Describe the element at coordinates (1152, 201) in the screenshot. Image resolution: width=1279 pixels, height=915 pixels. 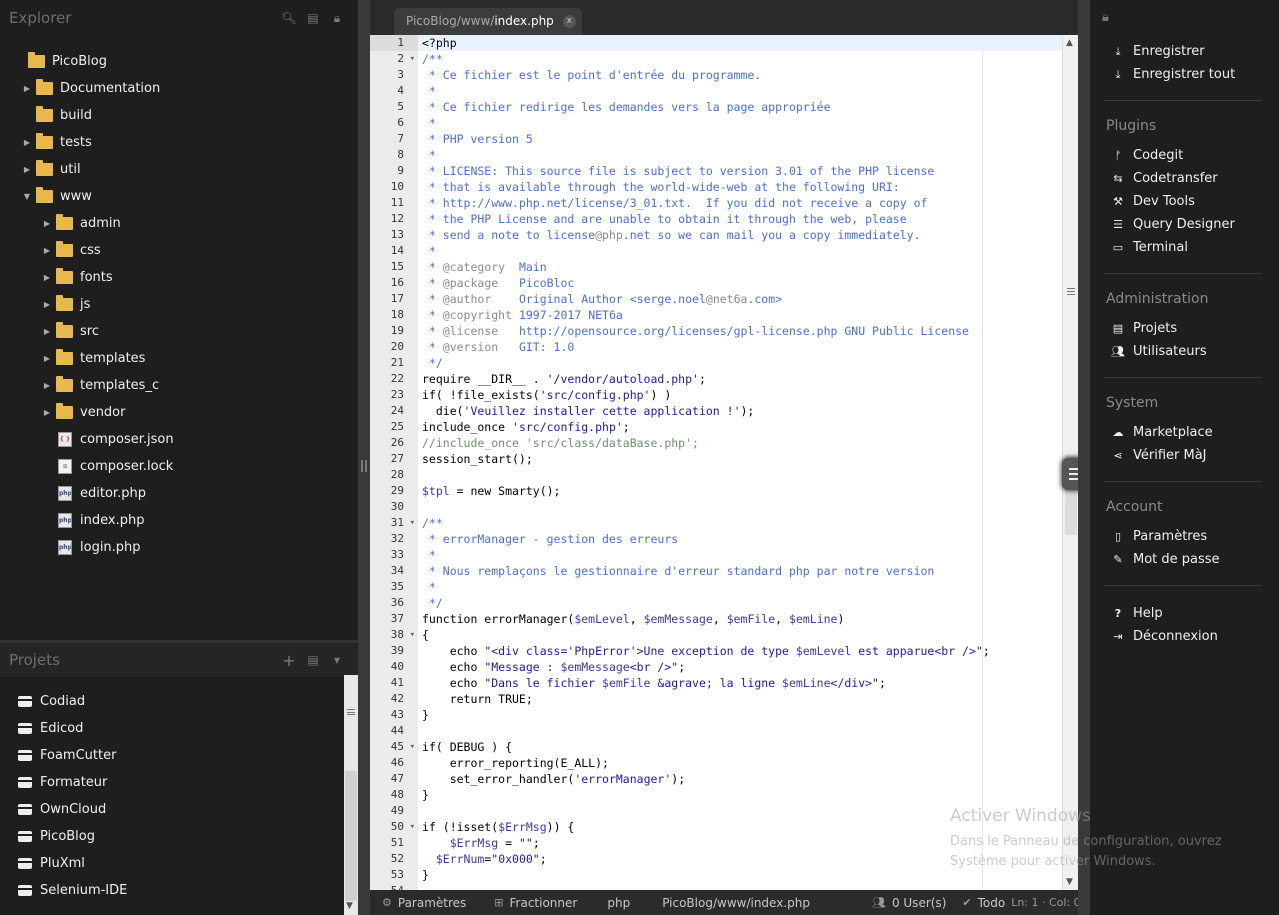
I see `plugin-dev-tools: ⚒ Dev Tools` at that location.